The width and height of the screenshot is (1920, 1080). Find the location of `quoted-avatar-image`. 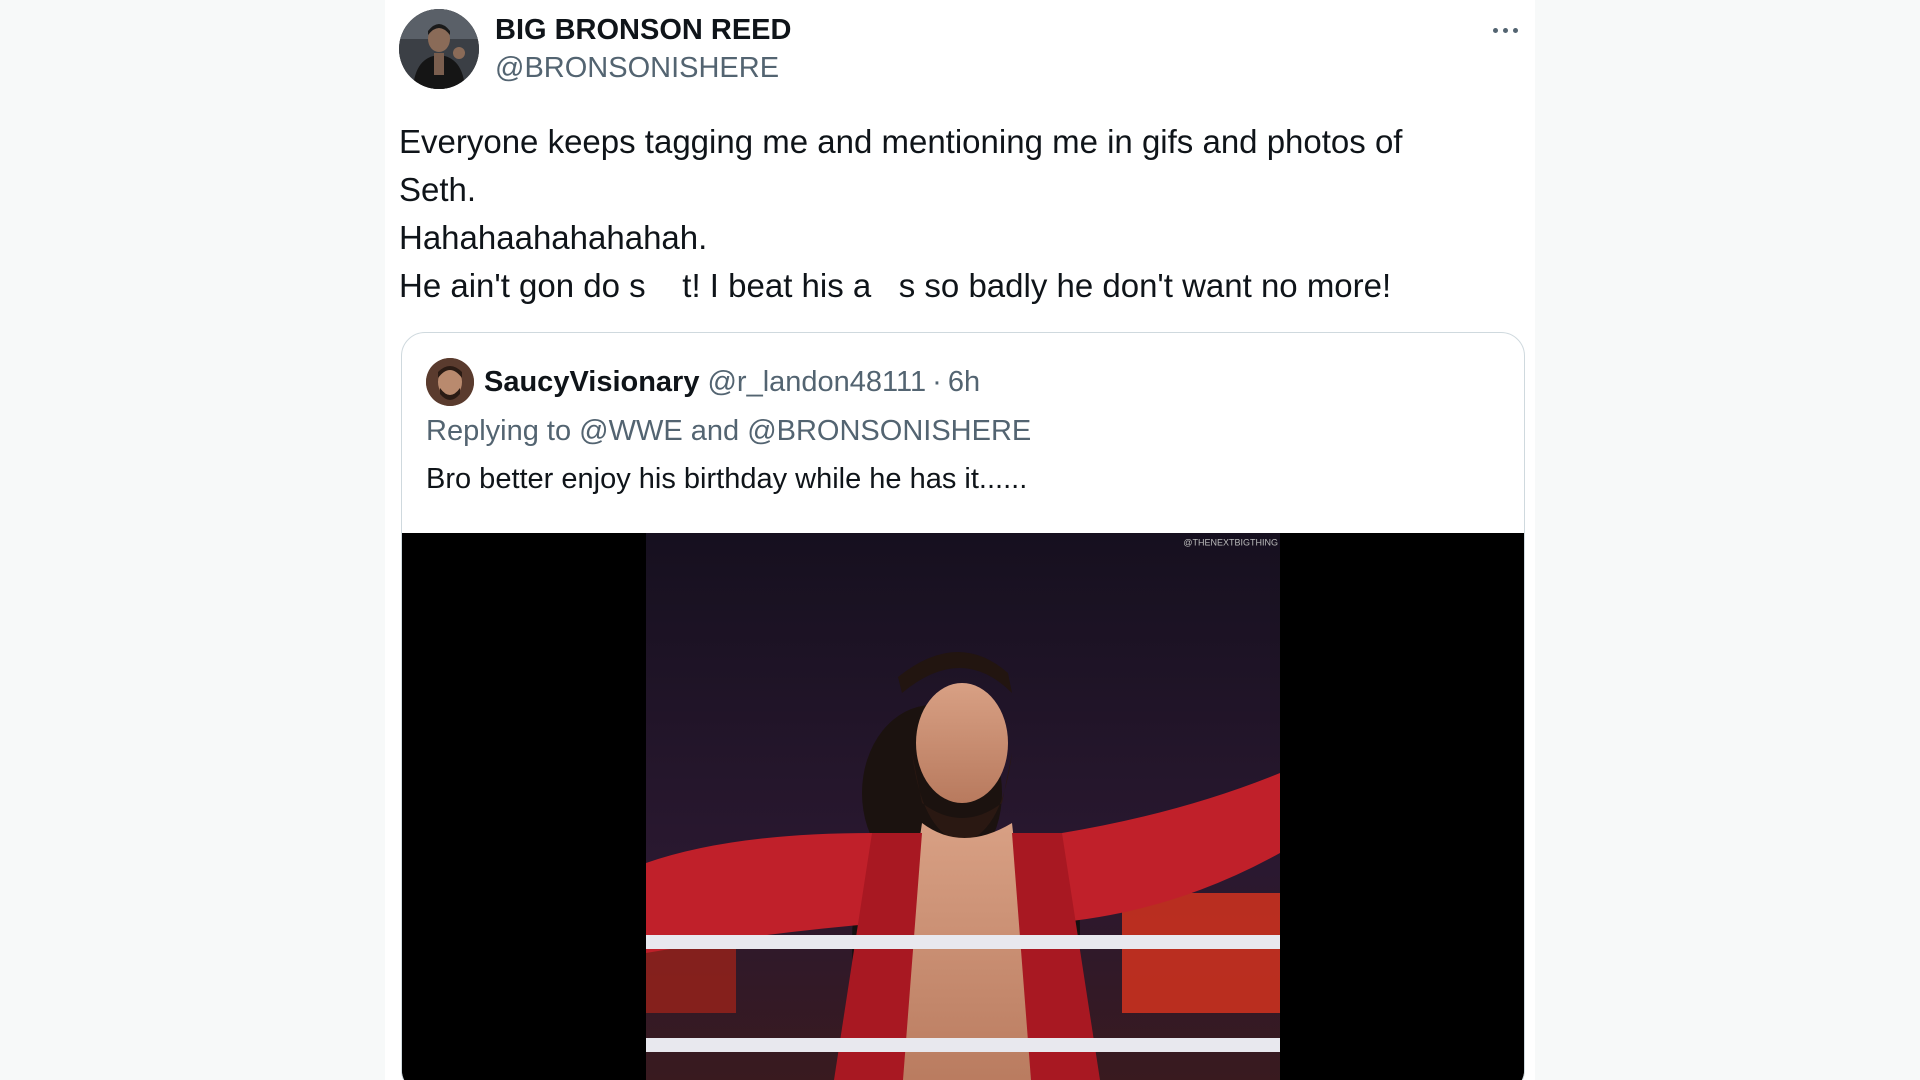

quoted-avatar-image is located at coordinates (450, 382).